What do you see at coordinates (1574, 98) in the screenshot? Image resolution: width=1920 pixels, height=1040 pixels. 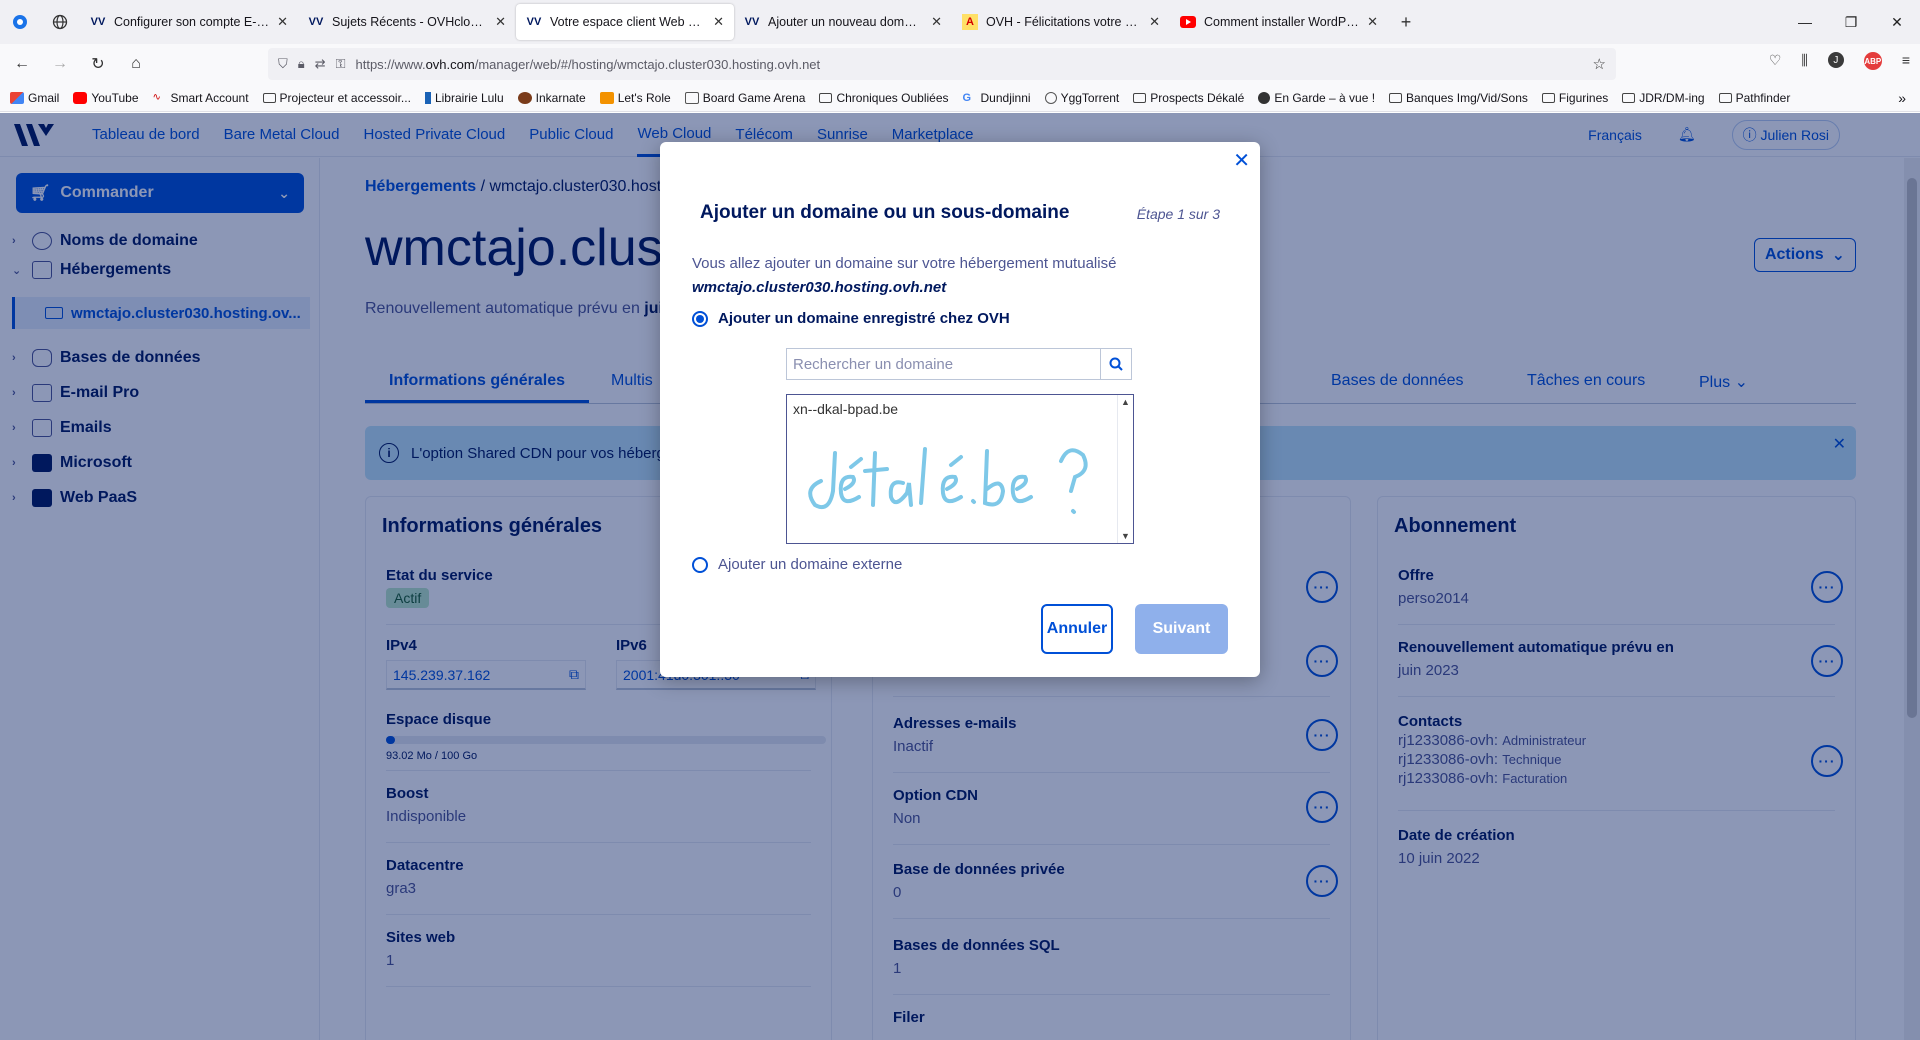 I see `bookmark-folder: Figurines` at bounding box center [1574, 98].